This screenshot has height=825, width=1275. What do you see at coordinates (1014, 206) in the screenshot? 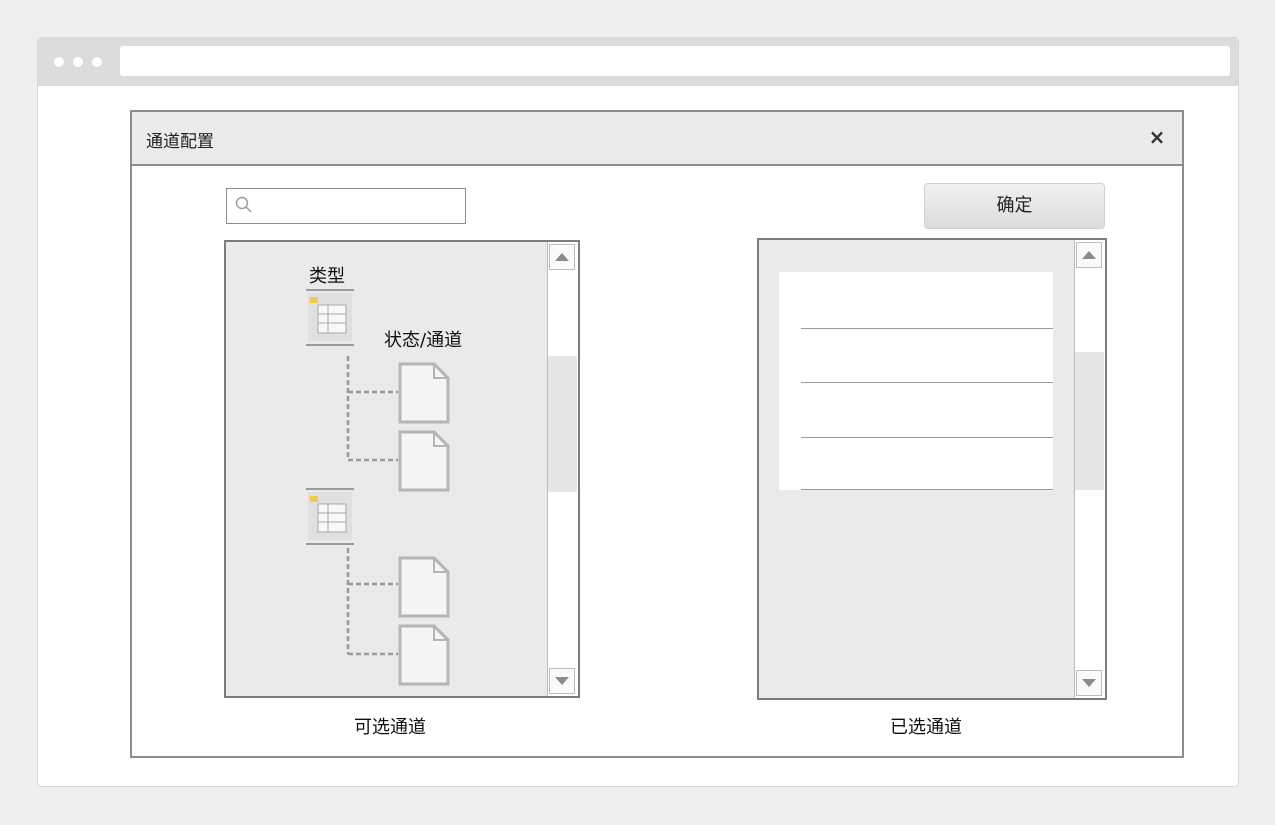
I see `confirm-button: 确定` at bounding box center [1014, 206].